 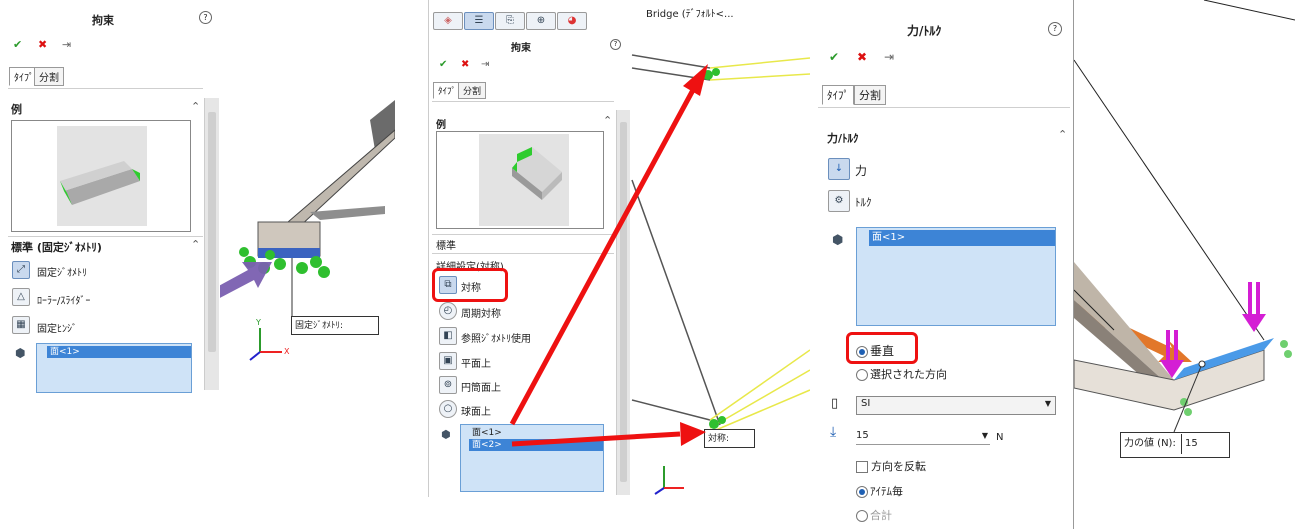 What do you see at coordinates (1062, 134) in the screenshot?
I see `chevron-up-icon: ⌃` at bounding box center [1062, 134].